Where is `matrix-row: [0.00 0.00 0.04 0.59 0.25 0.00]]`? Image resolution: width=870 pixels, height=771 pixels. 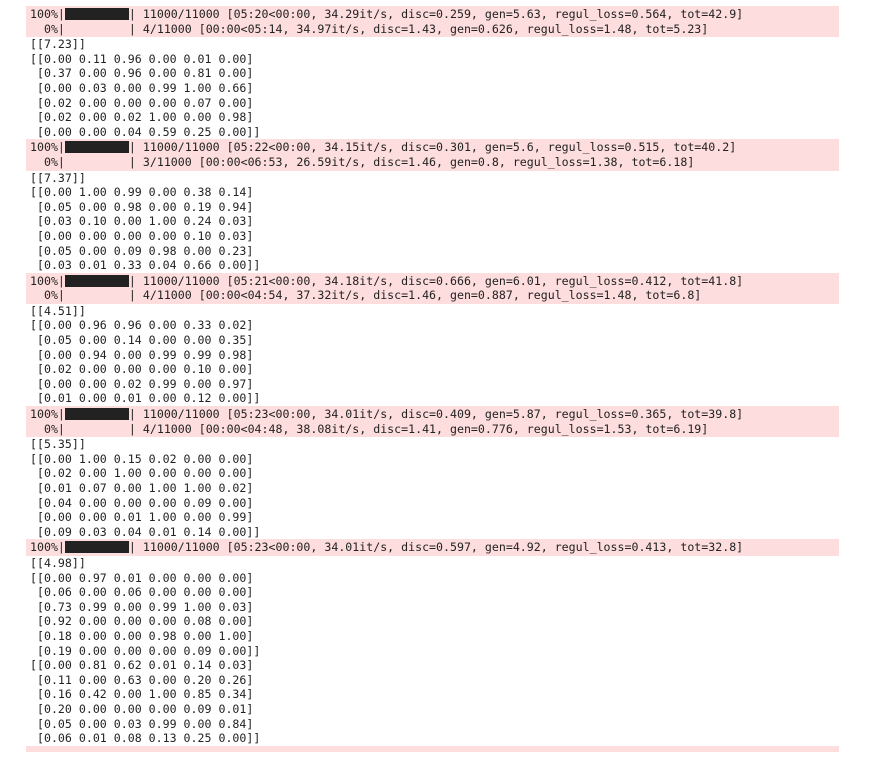 matrix-row: [0.00 0.00 0.04 0.59 0.25 0.00]] is located at coordinates (145, 131).